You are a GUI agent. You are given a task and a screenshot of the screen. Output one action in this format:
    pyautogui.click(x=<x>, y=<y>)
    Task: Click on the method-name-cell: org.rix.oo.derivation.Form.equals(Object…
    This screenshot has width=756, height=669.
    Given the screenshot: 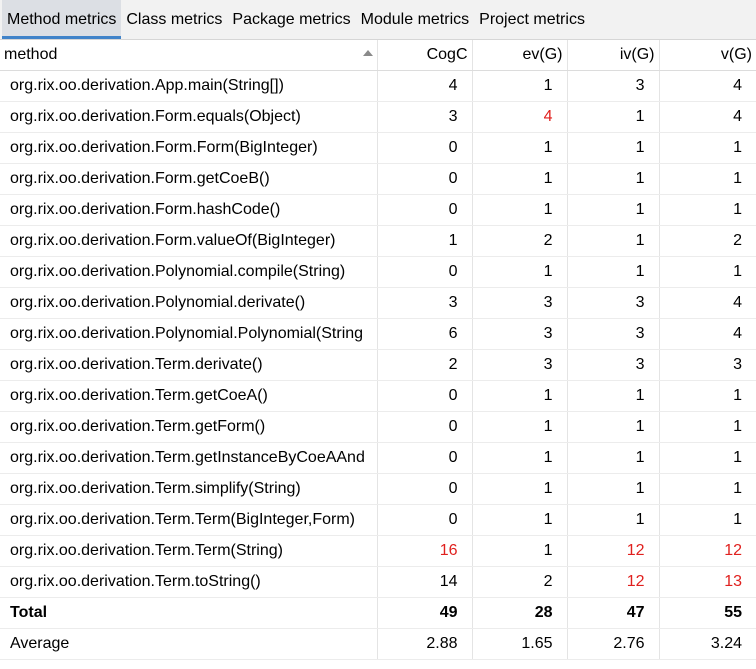 What is the action you would take?
    pyautogui.click(x=189, y=117)
    